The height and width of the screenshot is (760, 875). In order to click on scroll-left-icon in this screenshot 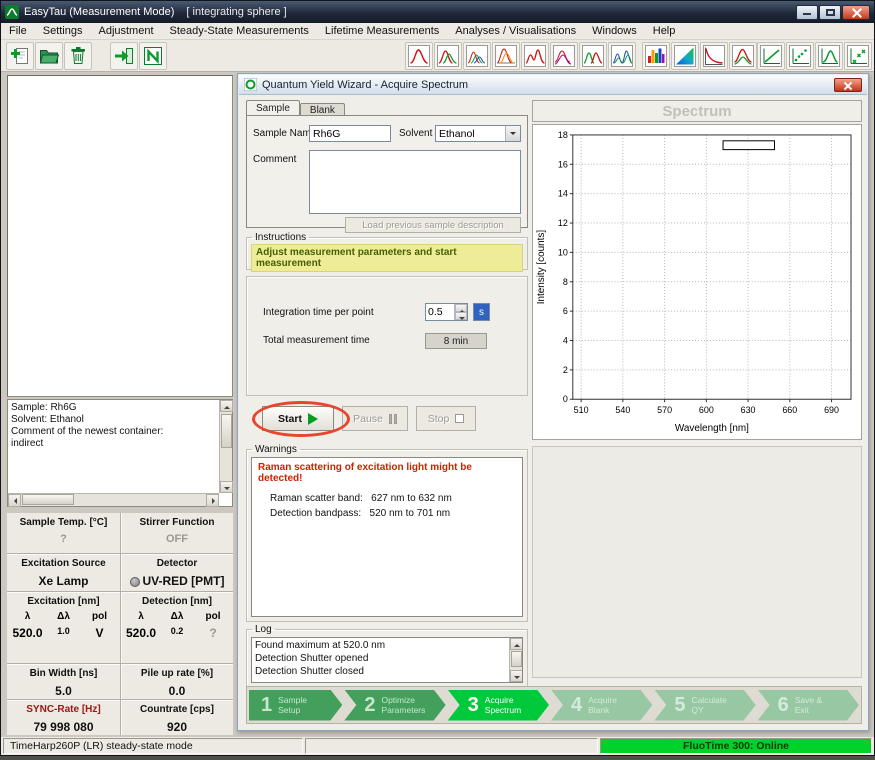, I will do `click(14, 500)`.